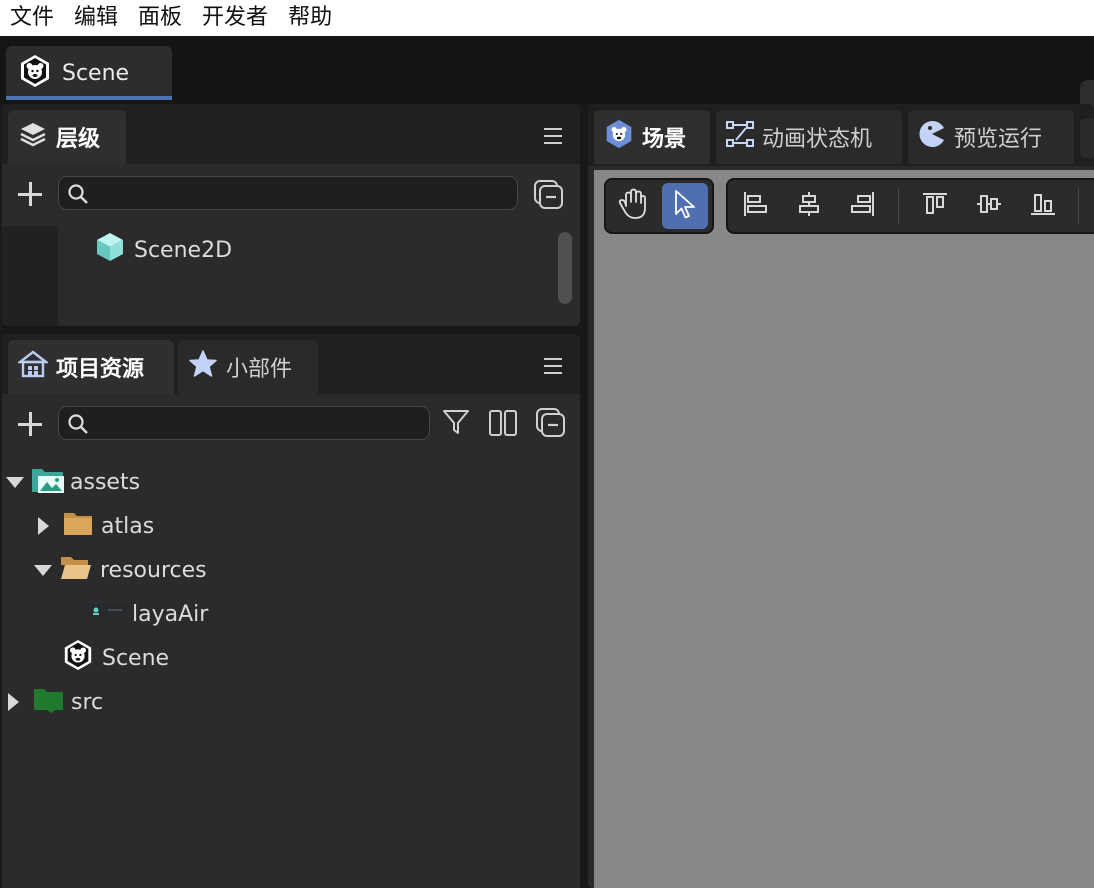 Image resolution: width=1094 pixels, height=888 pixels. What do you see at coordinates (48, 482) in the screenshot?
I see `assets-folder-icon` at bounding box center [48, 482].